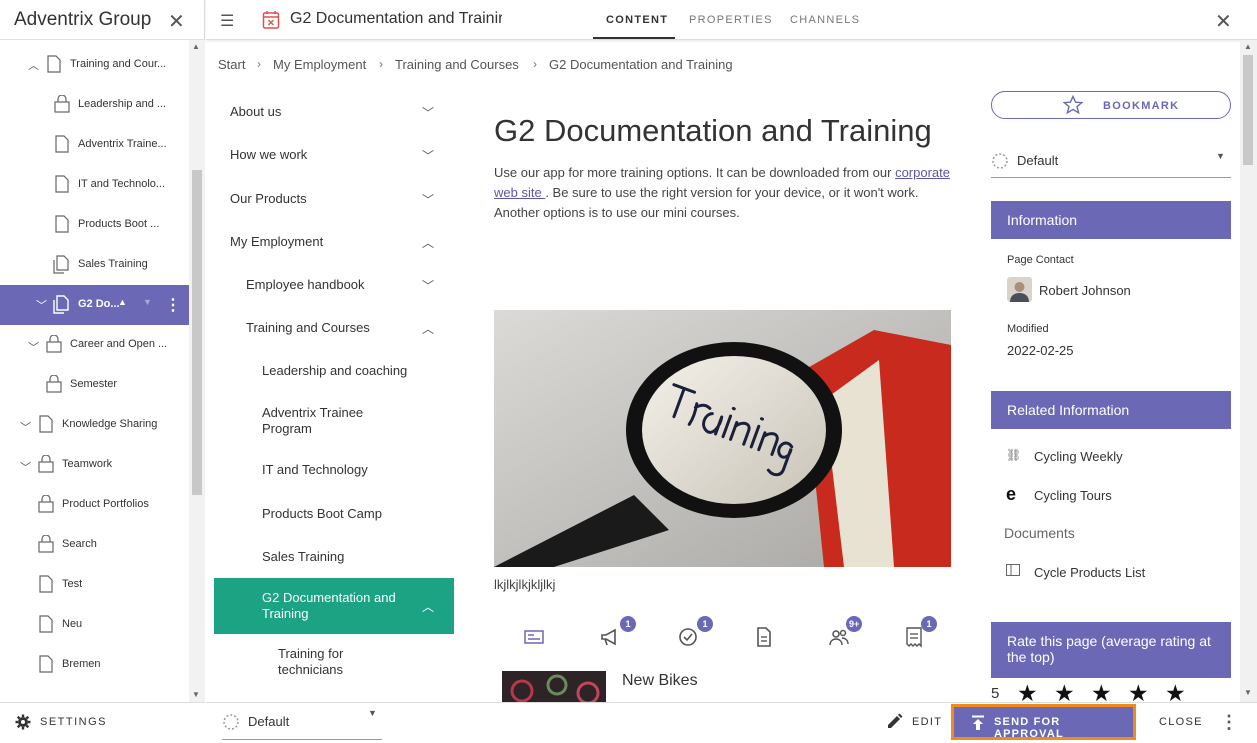 The height and width of the screenshot is (743, 1257). Describe the element at coordinates (271, 20) in the screenshot. I see `calendar-page-icon` at that location.